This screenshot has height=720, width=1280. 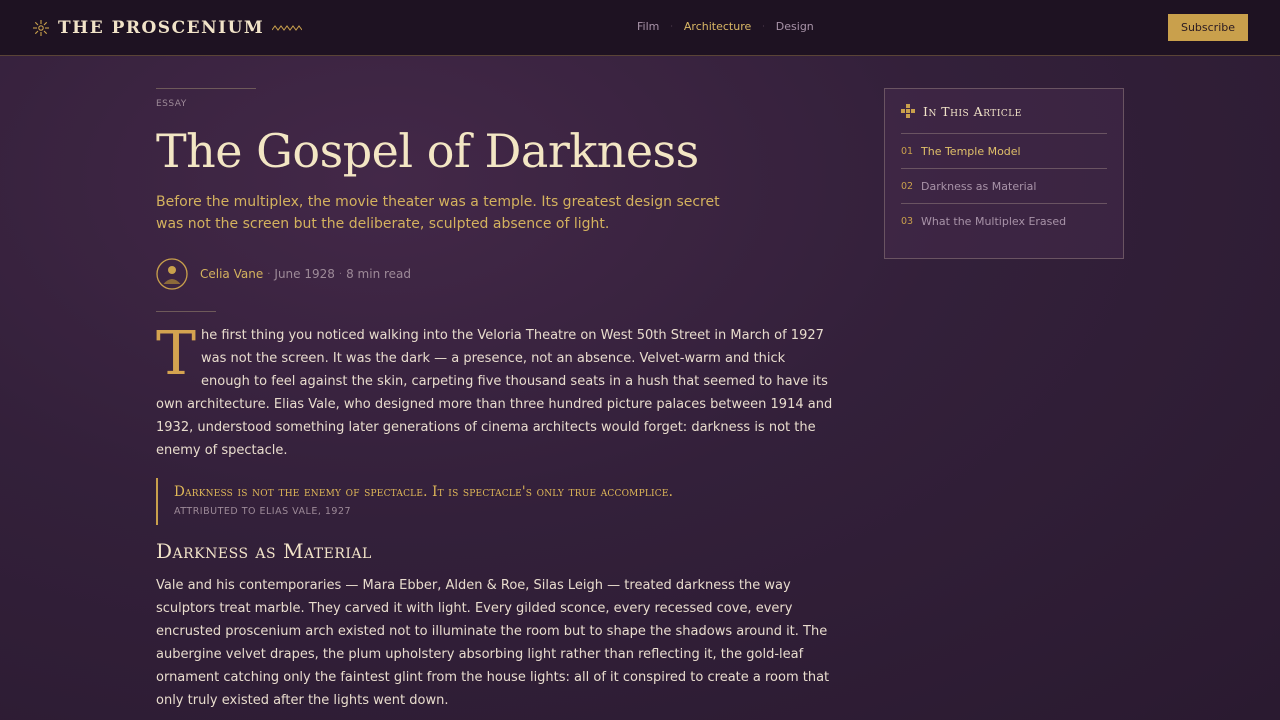 What do you see at coordinates (206, 88) in the screenshot?
I see `kicker-divider` at bounding box center [206, 88].